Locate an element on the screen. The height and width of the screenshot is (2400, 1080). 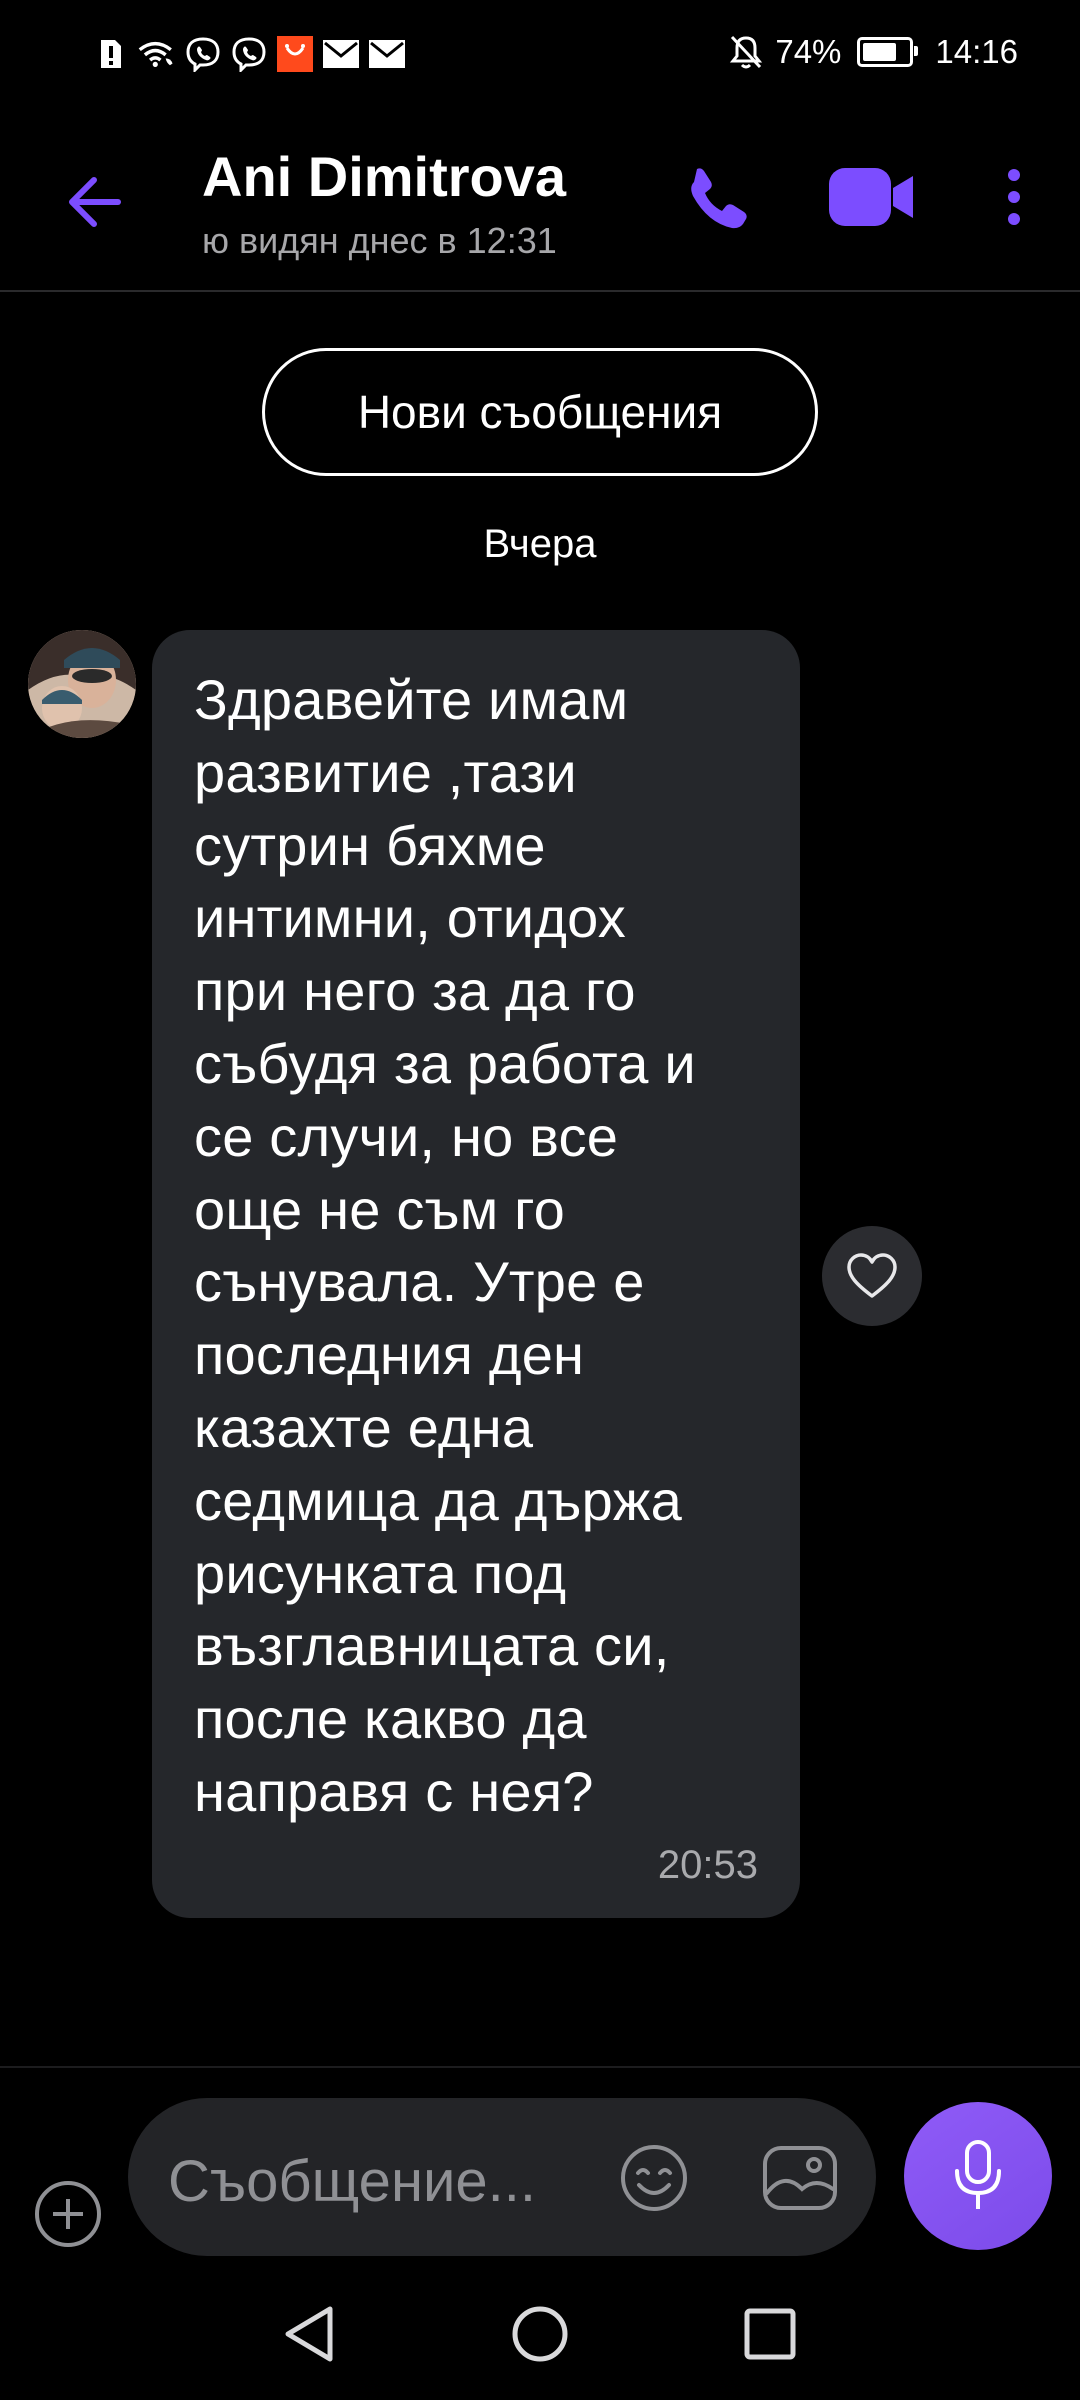
system-navigation-bar is located at coordinates (540, 2333).